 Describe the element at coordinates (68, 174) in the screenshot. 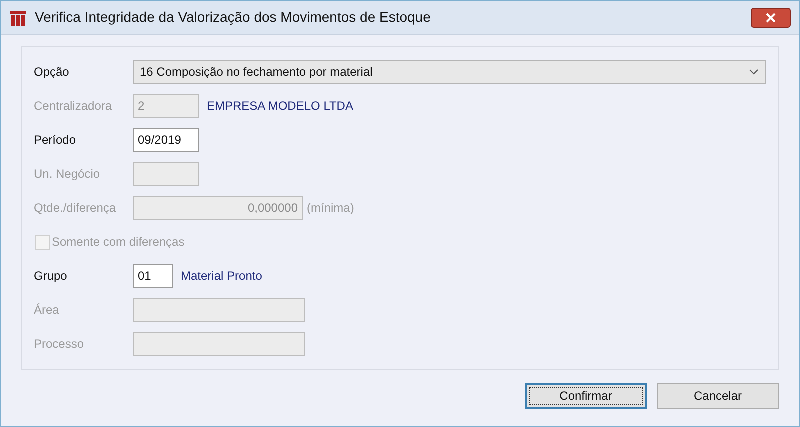

I see `field-label: Un. Negócio` at that location.